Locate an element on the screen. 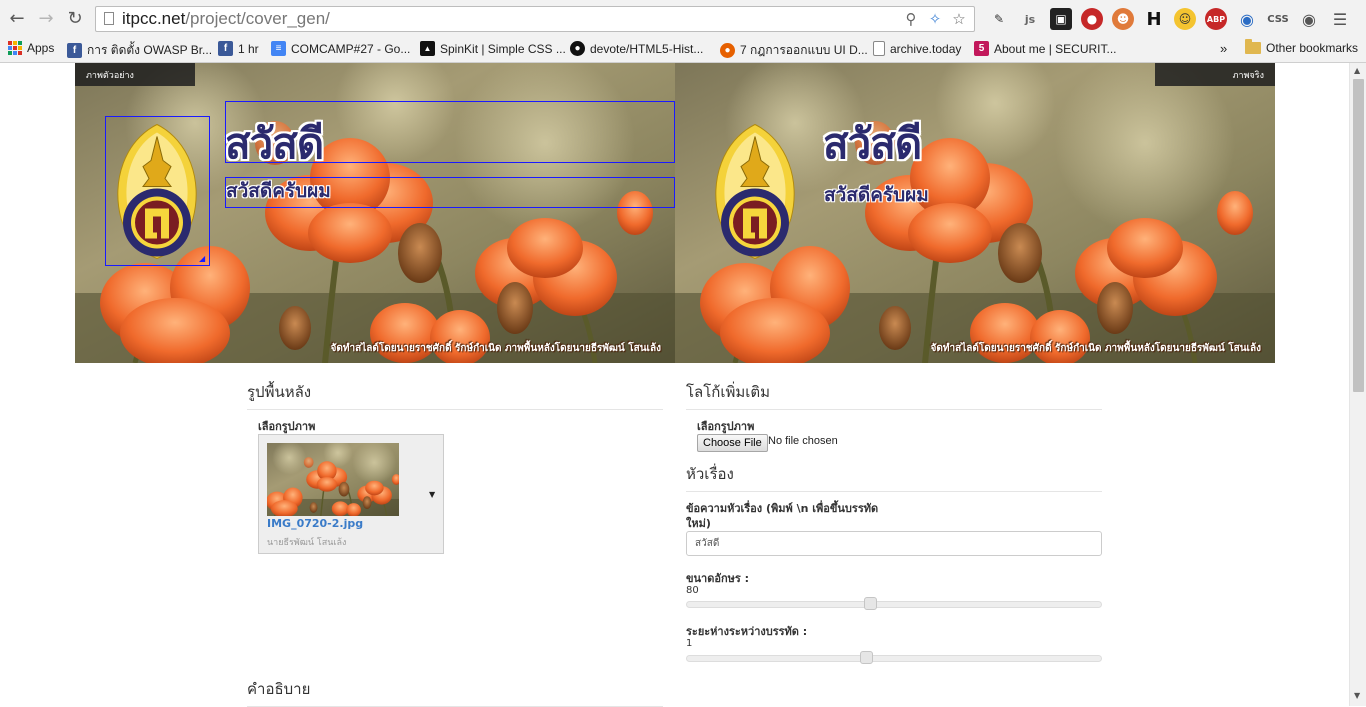 The width and height of the screenshot is (1366, 707). scroll-up-icon: ▲ is located at coordinates (1357, 70).